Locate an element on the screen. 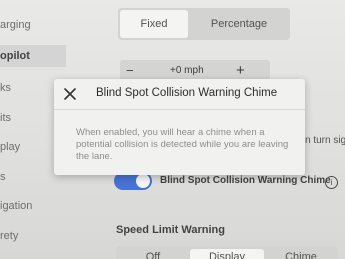  dialog-title: Blind Spot Collision Warning Chime is located at coordinates (187, 93).